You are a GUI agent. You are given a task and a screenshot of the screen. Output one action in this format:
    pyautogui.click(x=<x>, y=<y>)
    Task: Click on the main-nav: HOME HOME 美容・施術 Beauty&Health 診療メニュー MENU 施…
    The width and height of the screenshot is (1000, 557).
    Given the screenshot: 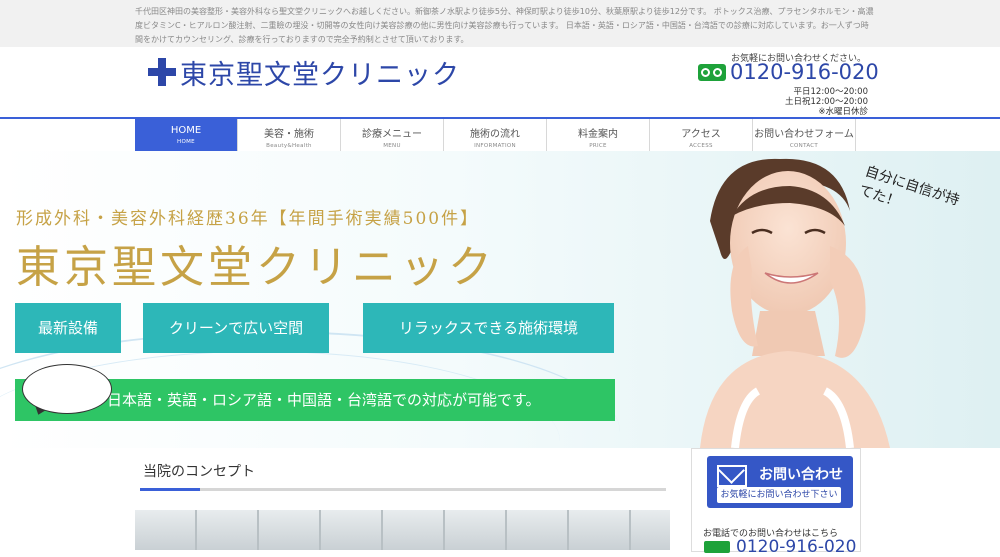 What is the action you would take?
    pyautogui.click(x=500, y=135)
    